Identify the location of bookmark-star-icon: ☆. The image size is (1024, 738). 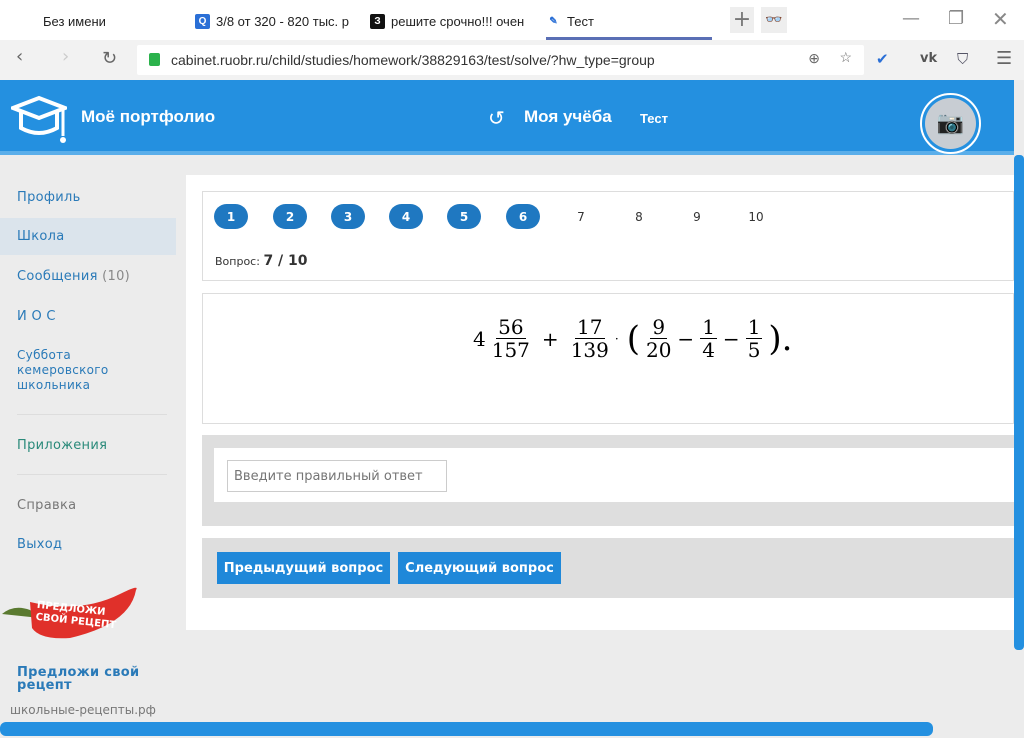
(845, 57).